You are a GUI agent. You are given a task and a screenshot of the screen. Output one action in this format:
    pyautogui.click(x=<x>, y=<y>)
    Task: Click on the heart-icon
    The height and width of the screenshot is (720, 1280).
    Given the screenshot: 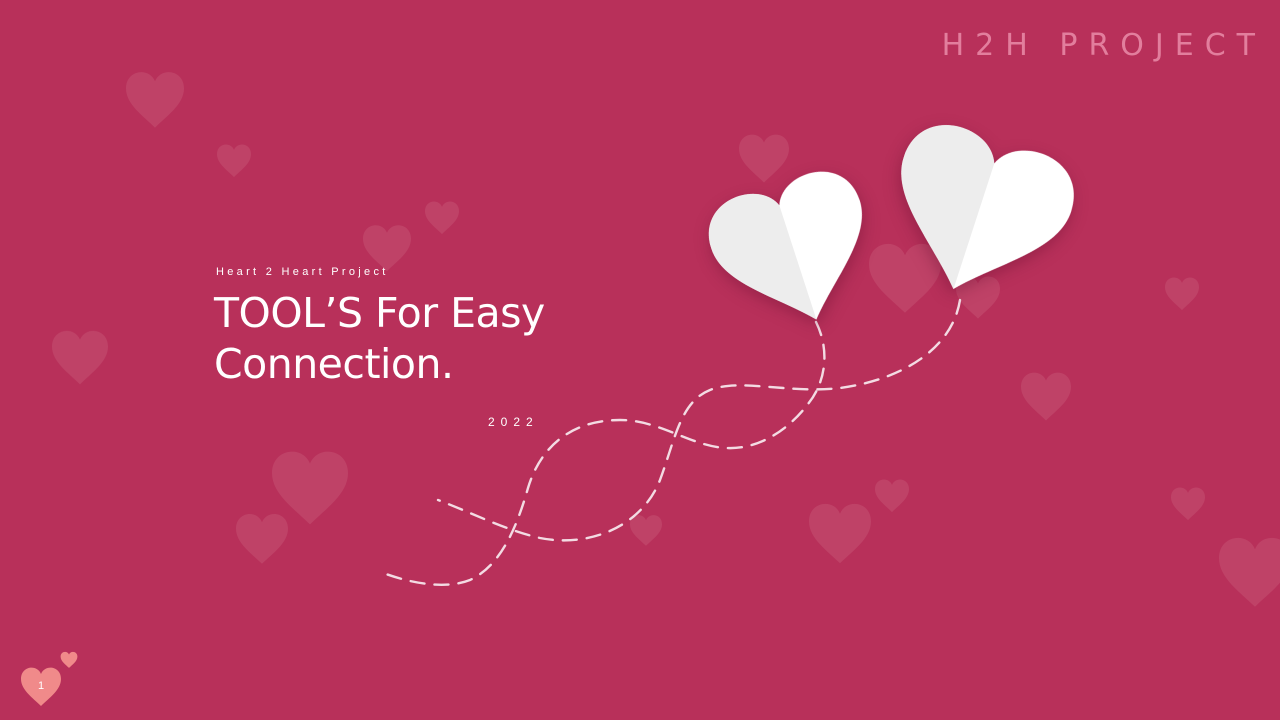 What is the action you would take?
    pyautogui.click(x=49, y=678)
    